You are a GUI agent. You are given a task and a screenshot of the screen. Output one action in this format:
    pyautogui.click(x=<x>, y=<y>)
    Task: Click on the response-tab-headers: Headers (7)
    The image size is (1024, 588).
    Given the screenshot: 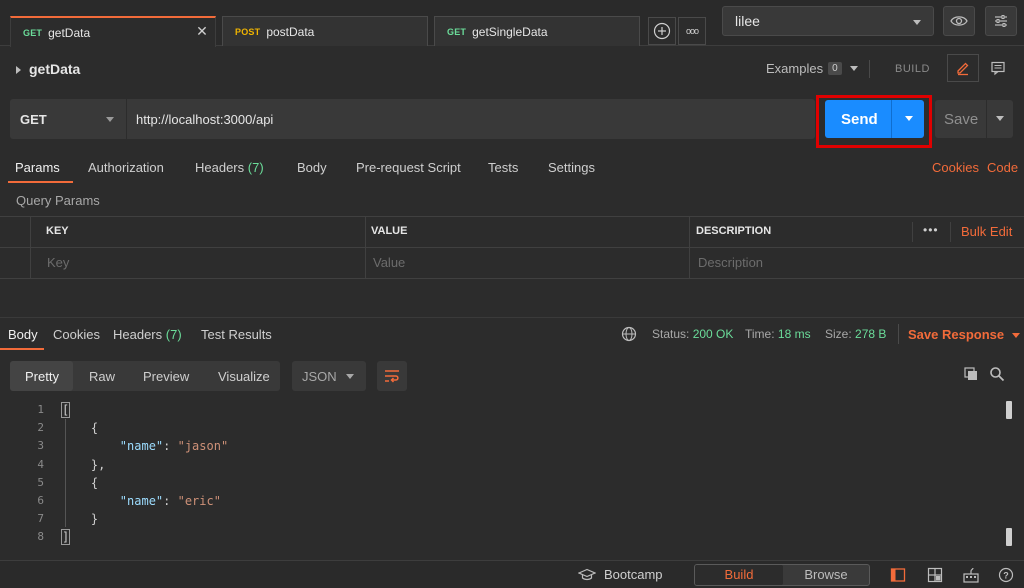 What is the action you would take?
    pyautogui.click(x=147, y=334)
    